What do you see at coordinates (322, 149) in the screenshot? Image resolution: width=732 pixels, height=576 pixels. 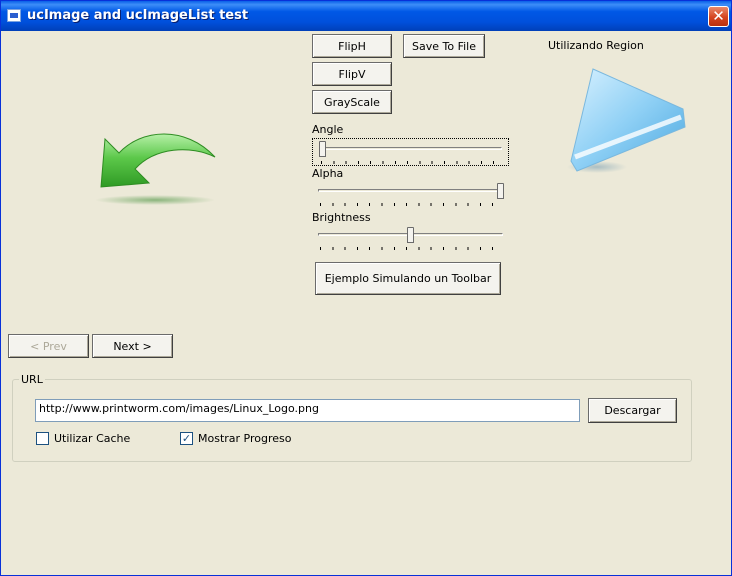 I see `angle-slider-thumb` at bounding box center [322, 149].